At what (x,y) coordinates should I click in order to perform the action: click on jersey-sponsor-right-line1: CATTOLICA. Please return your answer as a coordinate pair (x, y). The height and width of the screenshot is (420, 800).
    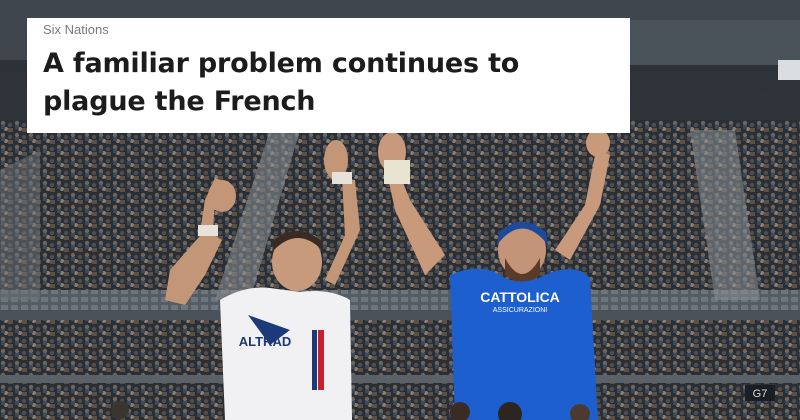
    Looking at the image, I should click on (520, 297).